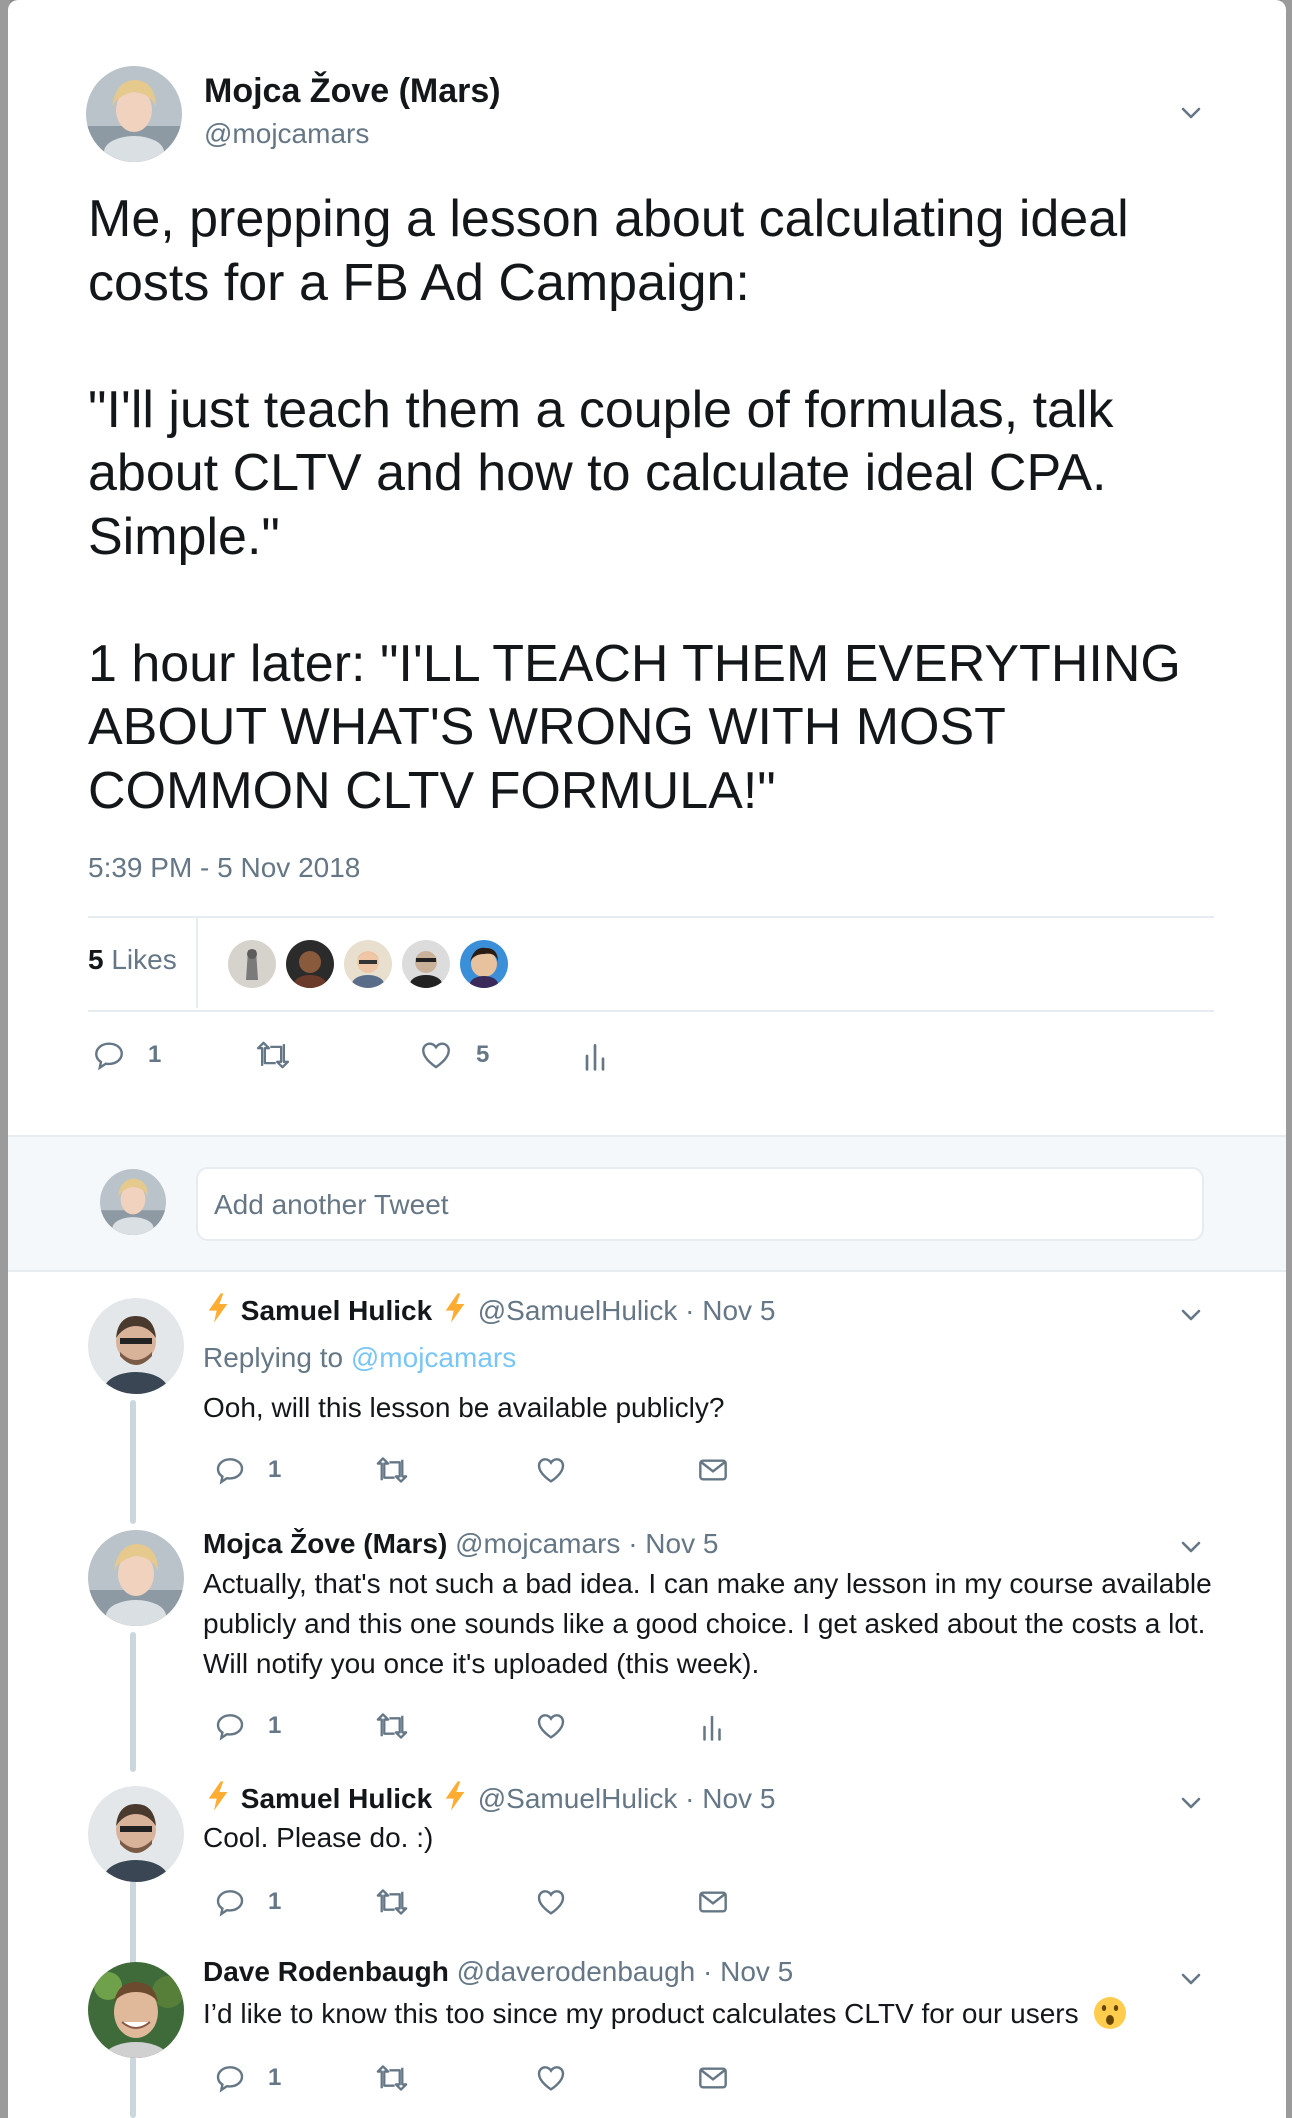 Image resolution: width=1292 pixels, height=2118 pixels. I want to click on add-tweet-input: Add another Tweet, so click(700, 1204).